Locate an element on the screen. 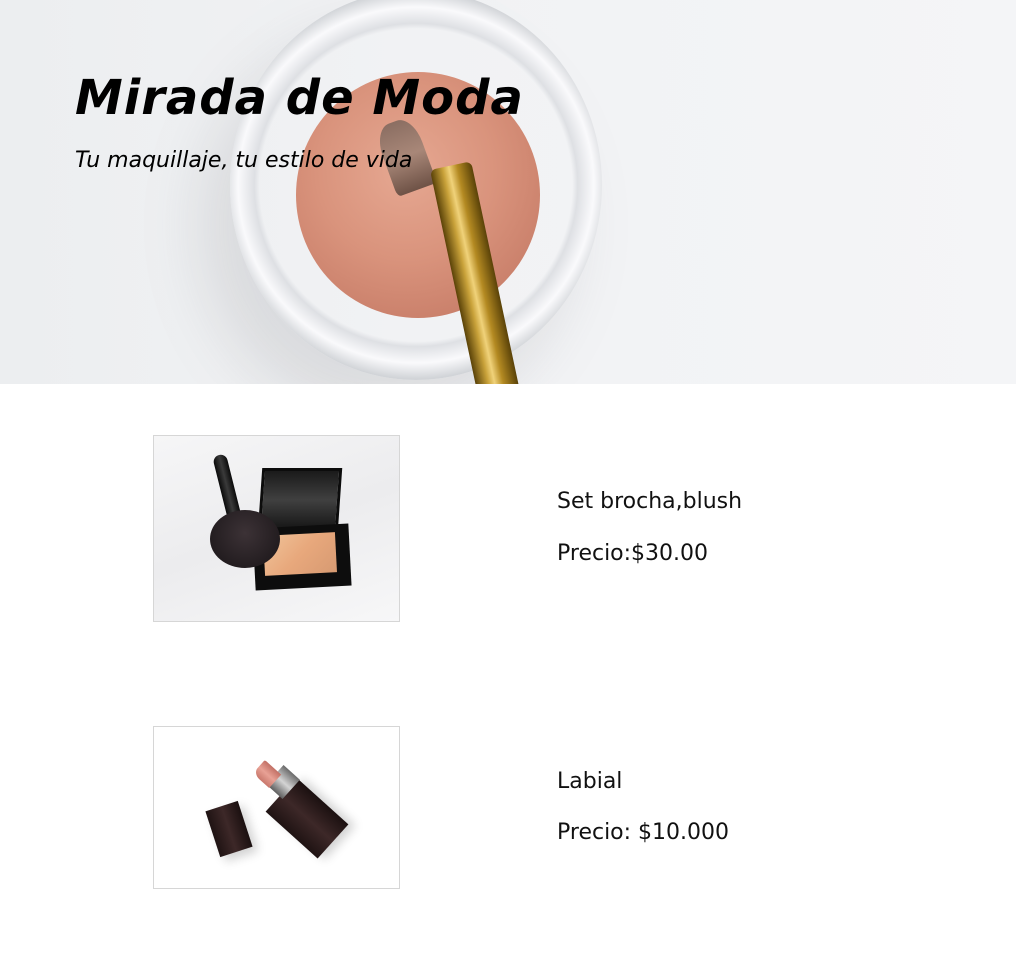 The image size is (1016, 972). product-price: Precio:$30.00 is located at coordinates (633, 553).